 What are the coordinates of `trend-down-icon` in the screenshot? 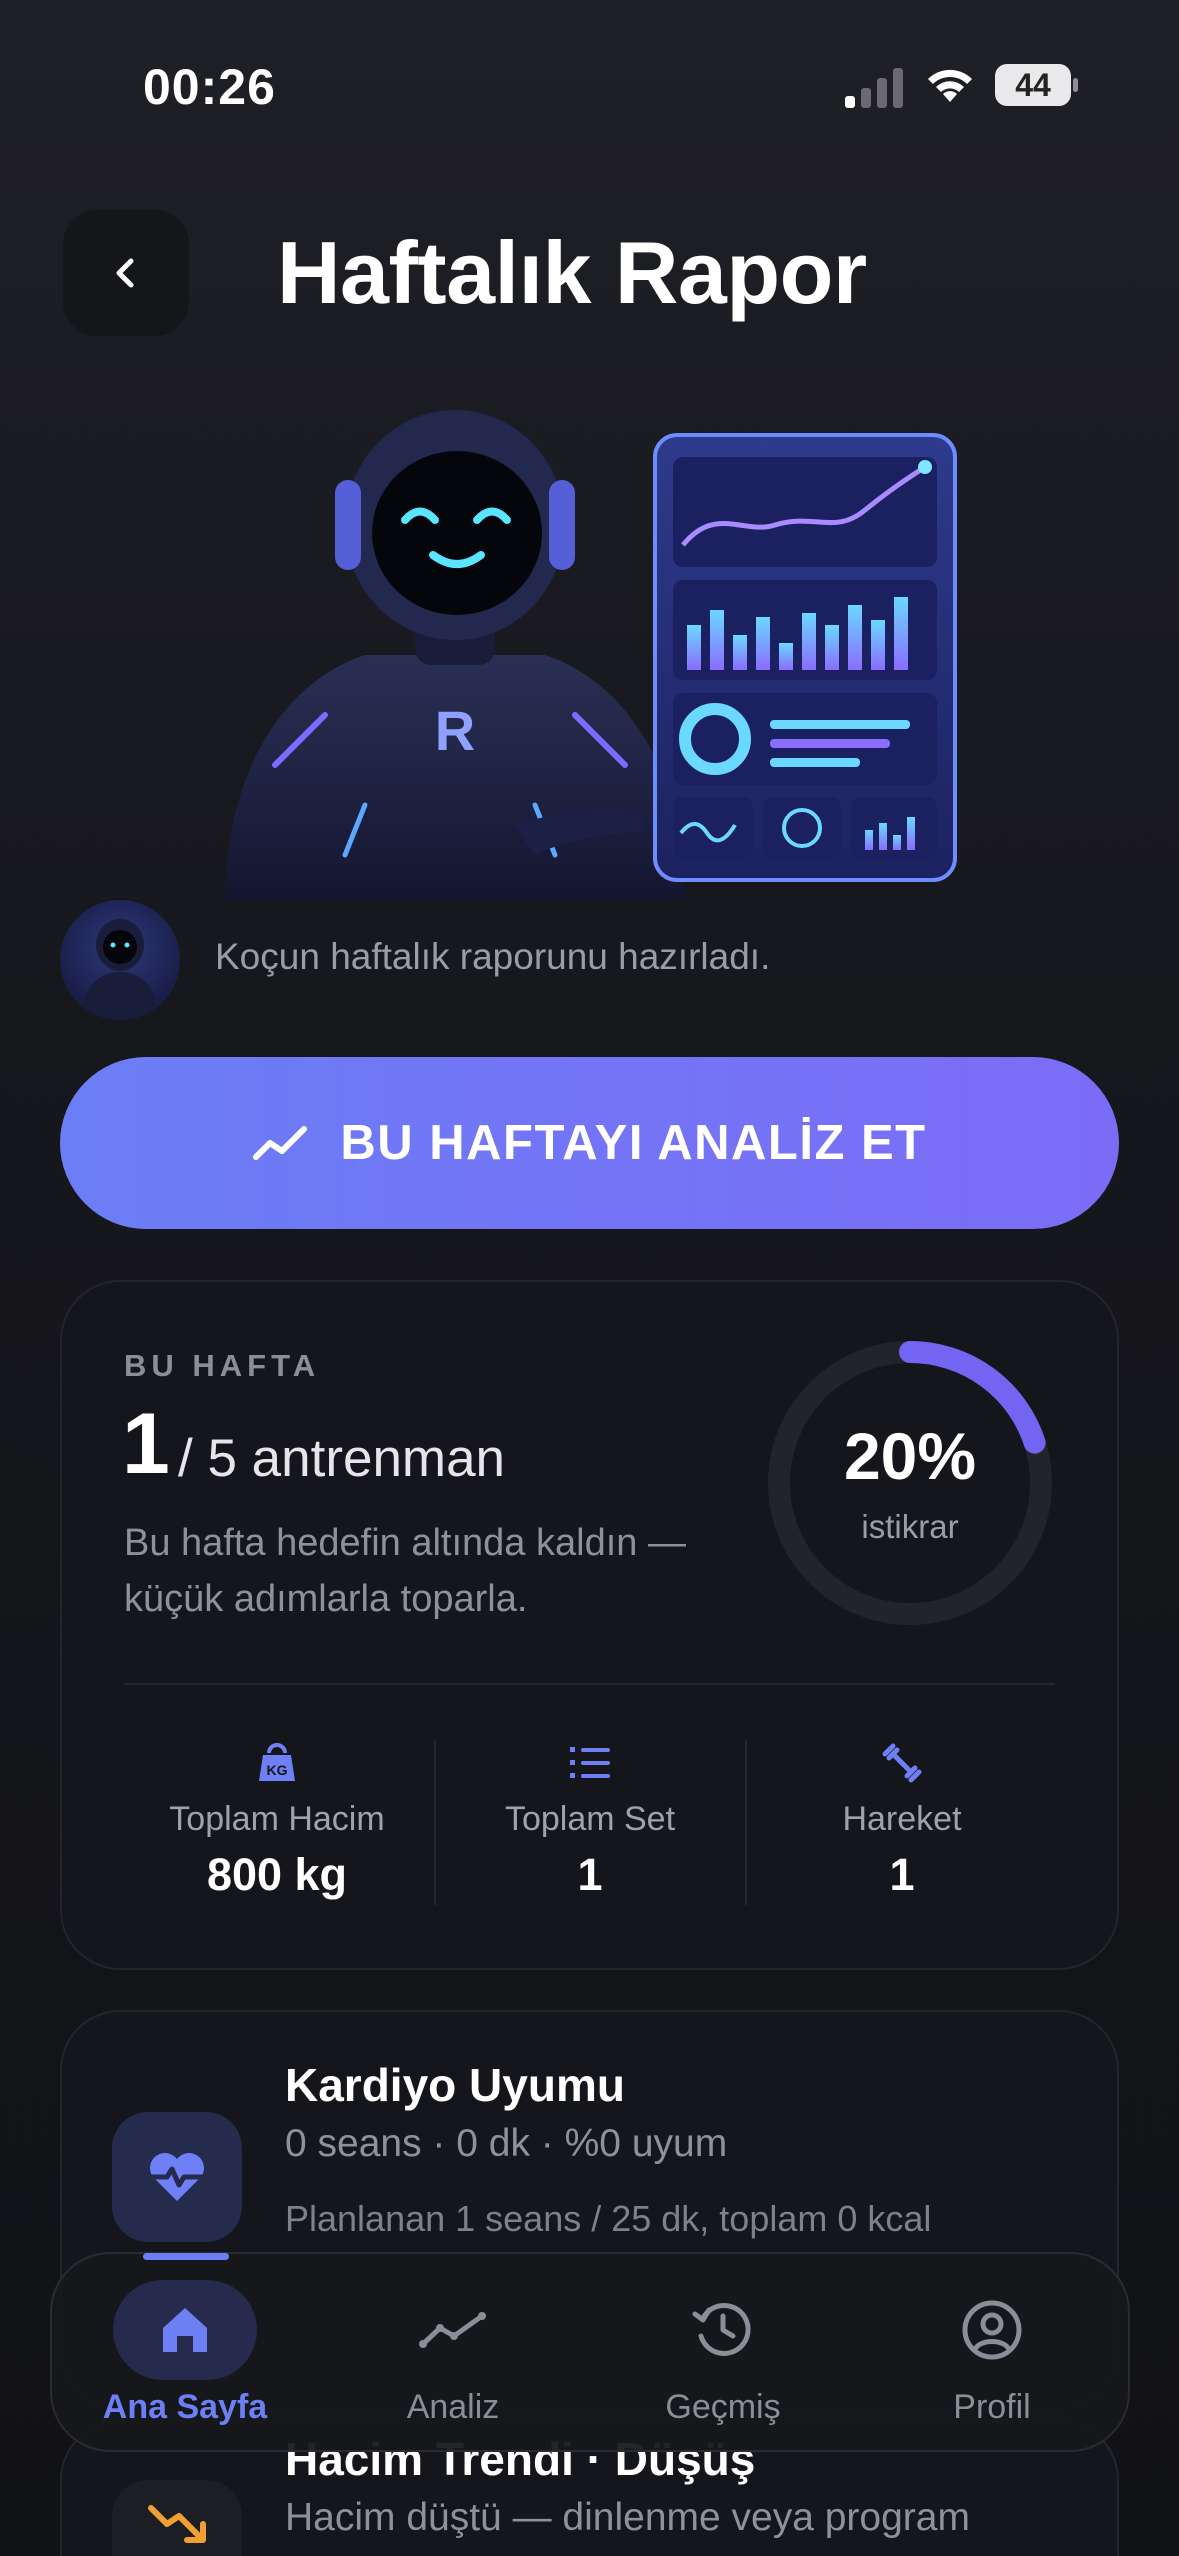 It's located at (177, 2518).